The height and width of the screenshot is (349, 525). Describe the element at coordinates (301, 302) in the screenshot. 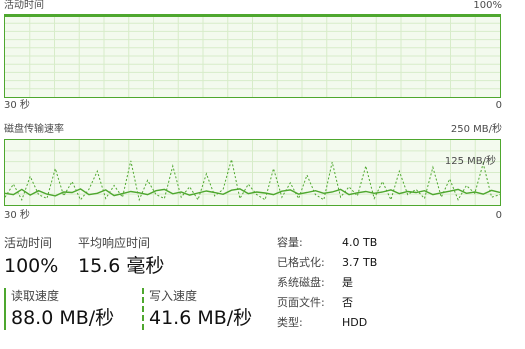

I see `property-label: 页面文件:` at that location.